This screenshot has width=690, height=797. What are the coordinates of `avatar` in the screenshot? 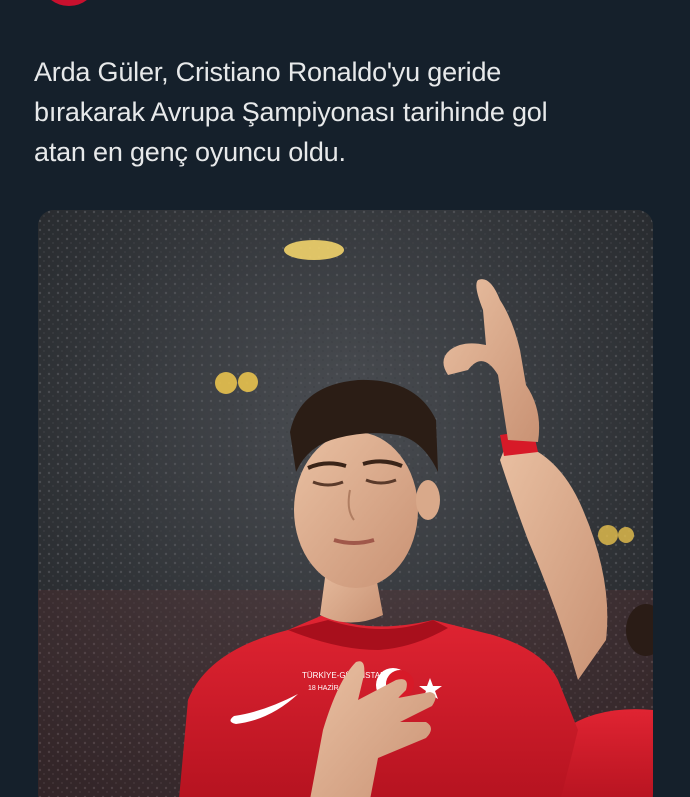 It's located at (69, 3).